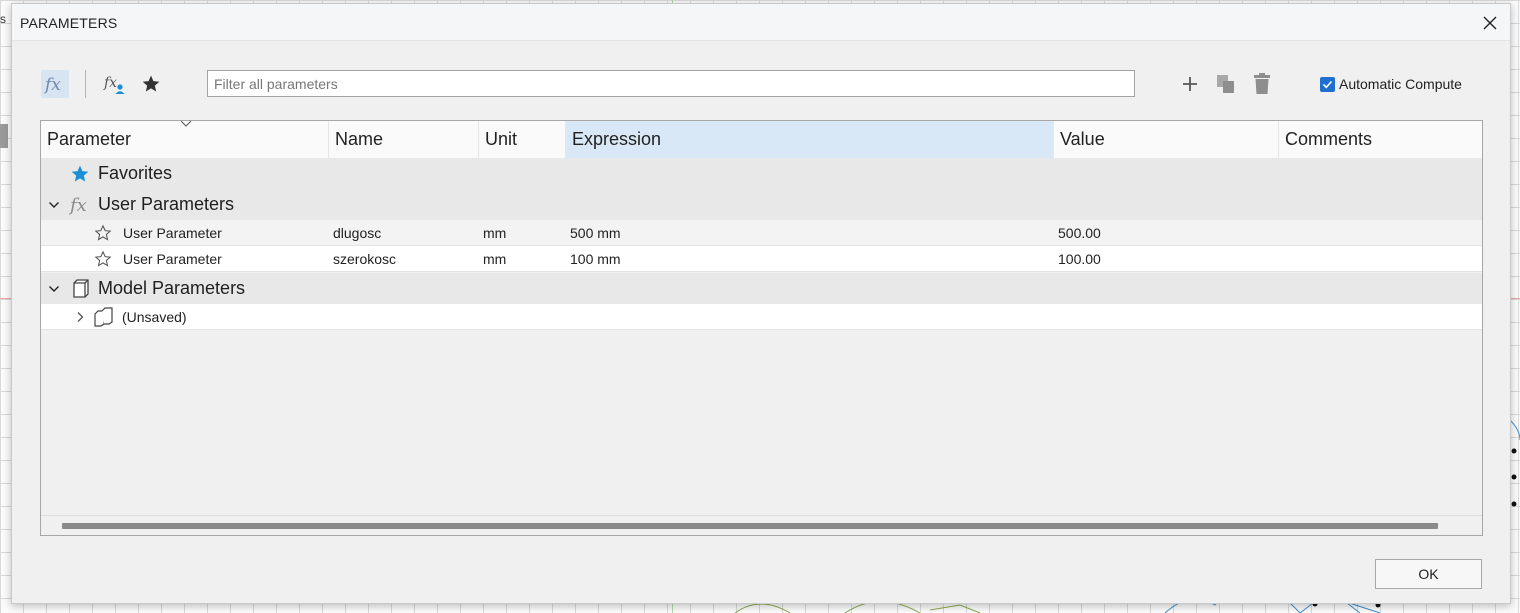  I want to click on copy-icon, so click(1225, 84).